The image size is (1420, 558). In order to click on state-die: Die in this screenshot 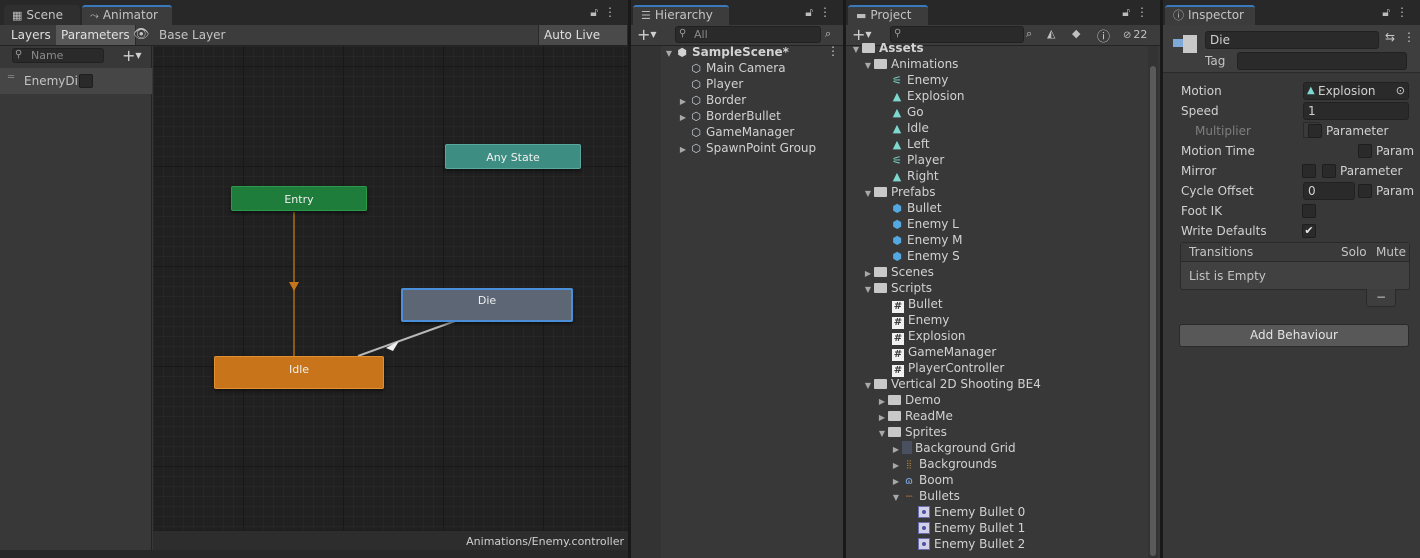, I will do `click(487, 305)`.